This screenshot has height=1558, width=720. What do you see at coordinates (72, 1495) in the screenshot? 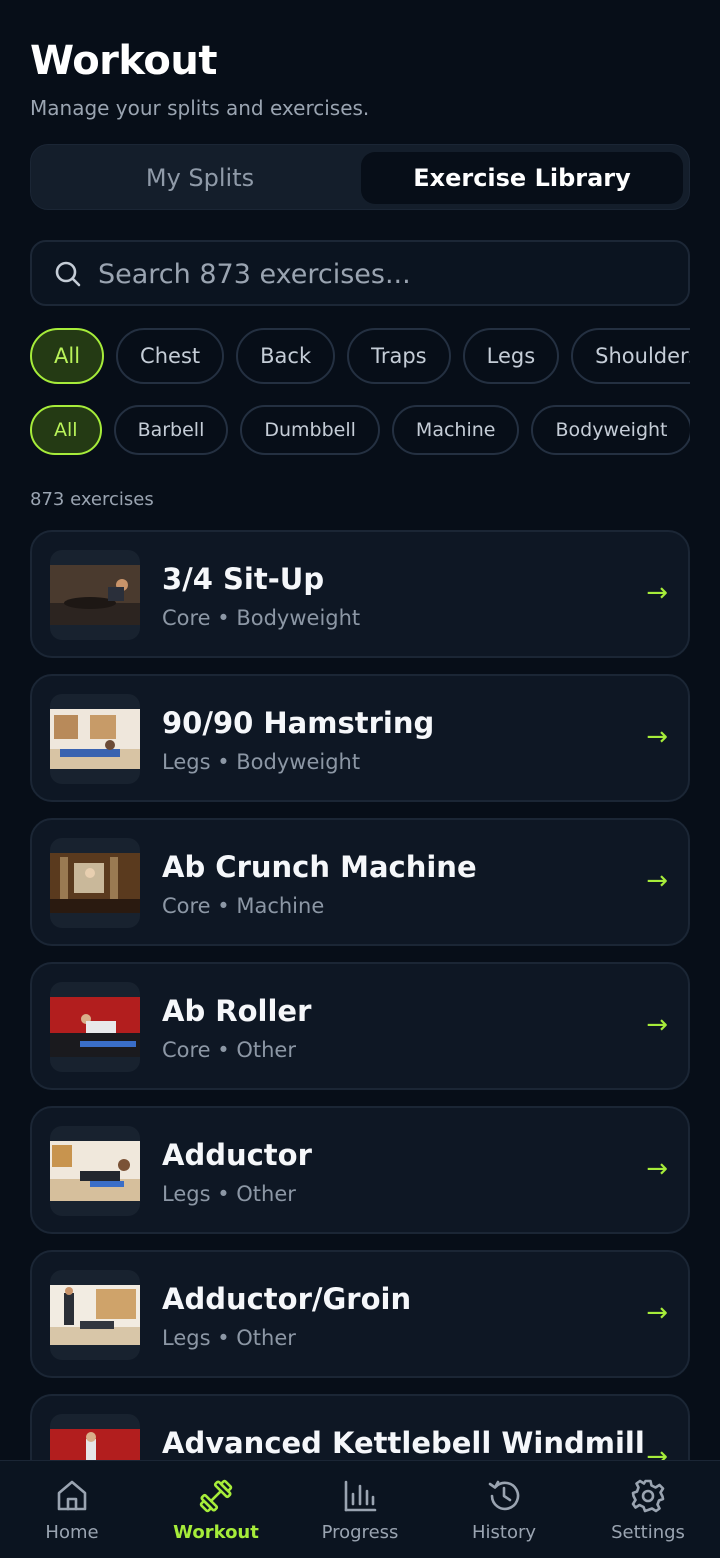
I see `home-icon` at bounding box center [72, 1495].